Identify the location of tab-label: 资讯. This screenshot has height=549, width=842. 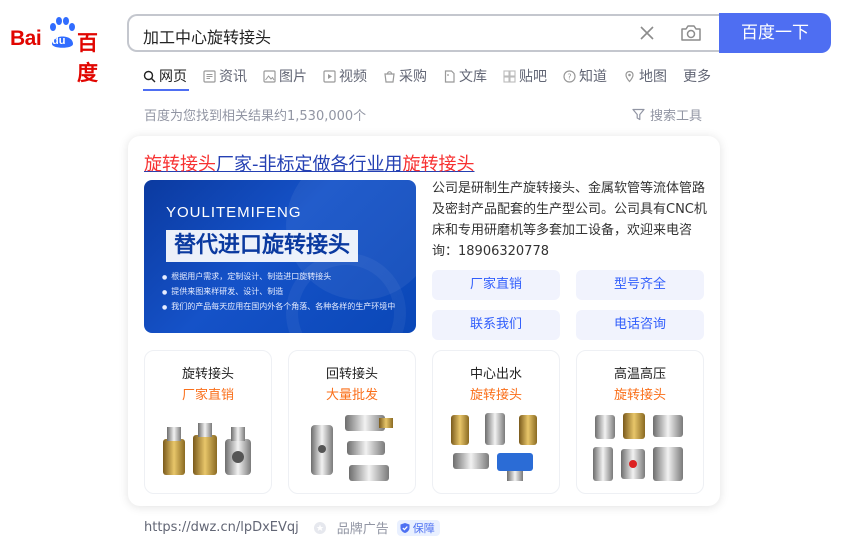
(233, 77).